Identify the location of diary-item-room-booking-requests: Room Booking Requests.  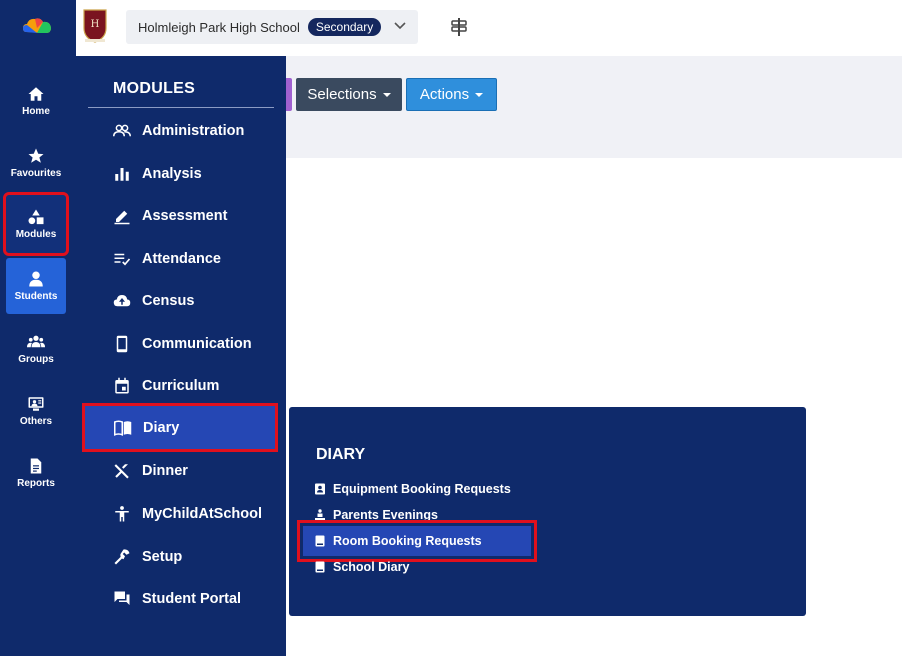
(417, 541).